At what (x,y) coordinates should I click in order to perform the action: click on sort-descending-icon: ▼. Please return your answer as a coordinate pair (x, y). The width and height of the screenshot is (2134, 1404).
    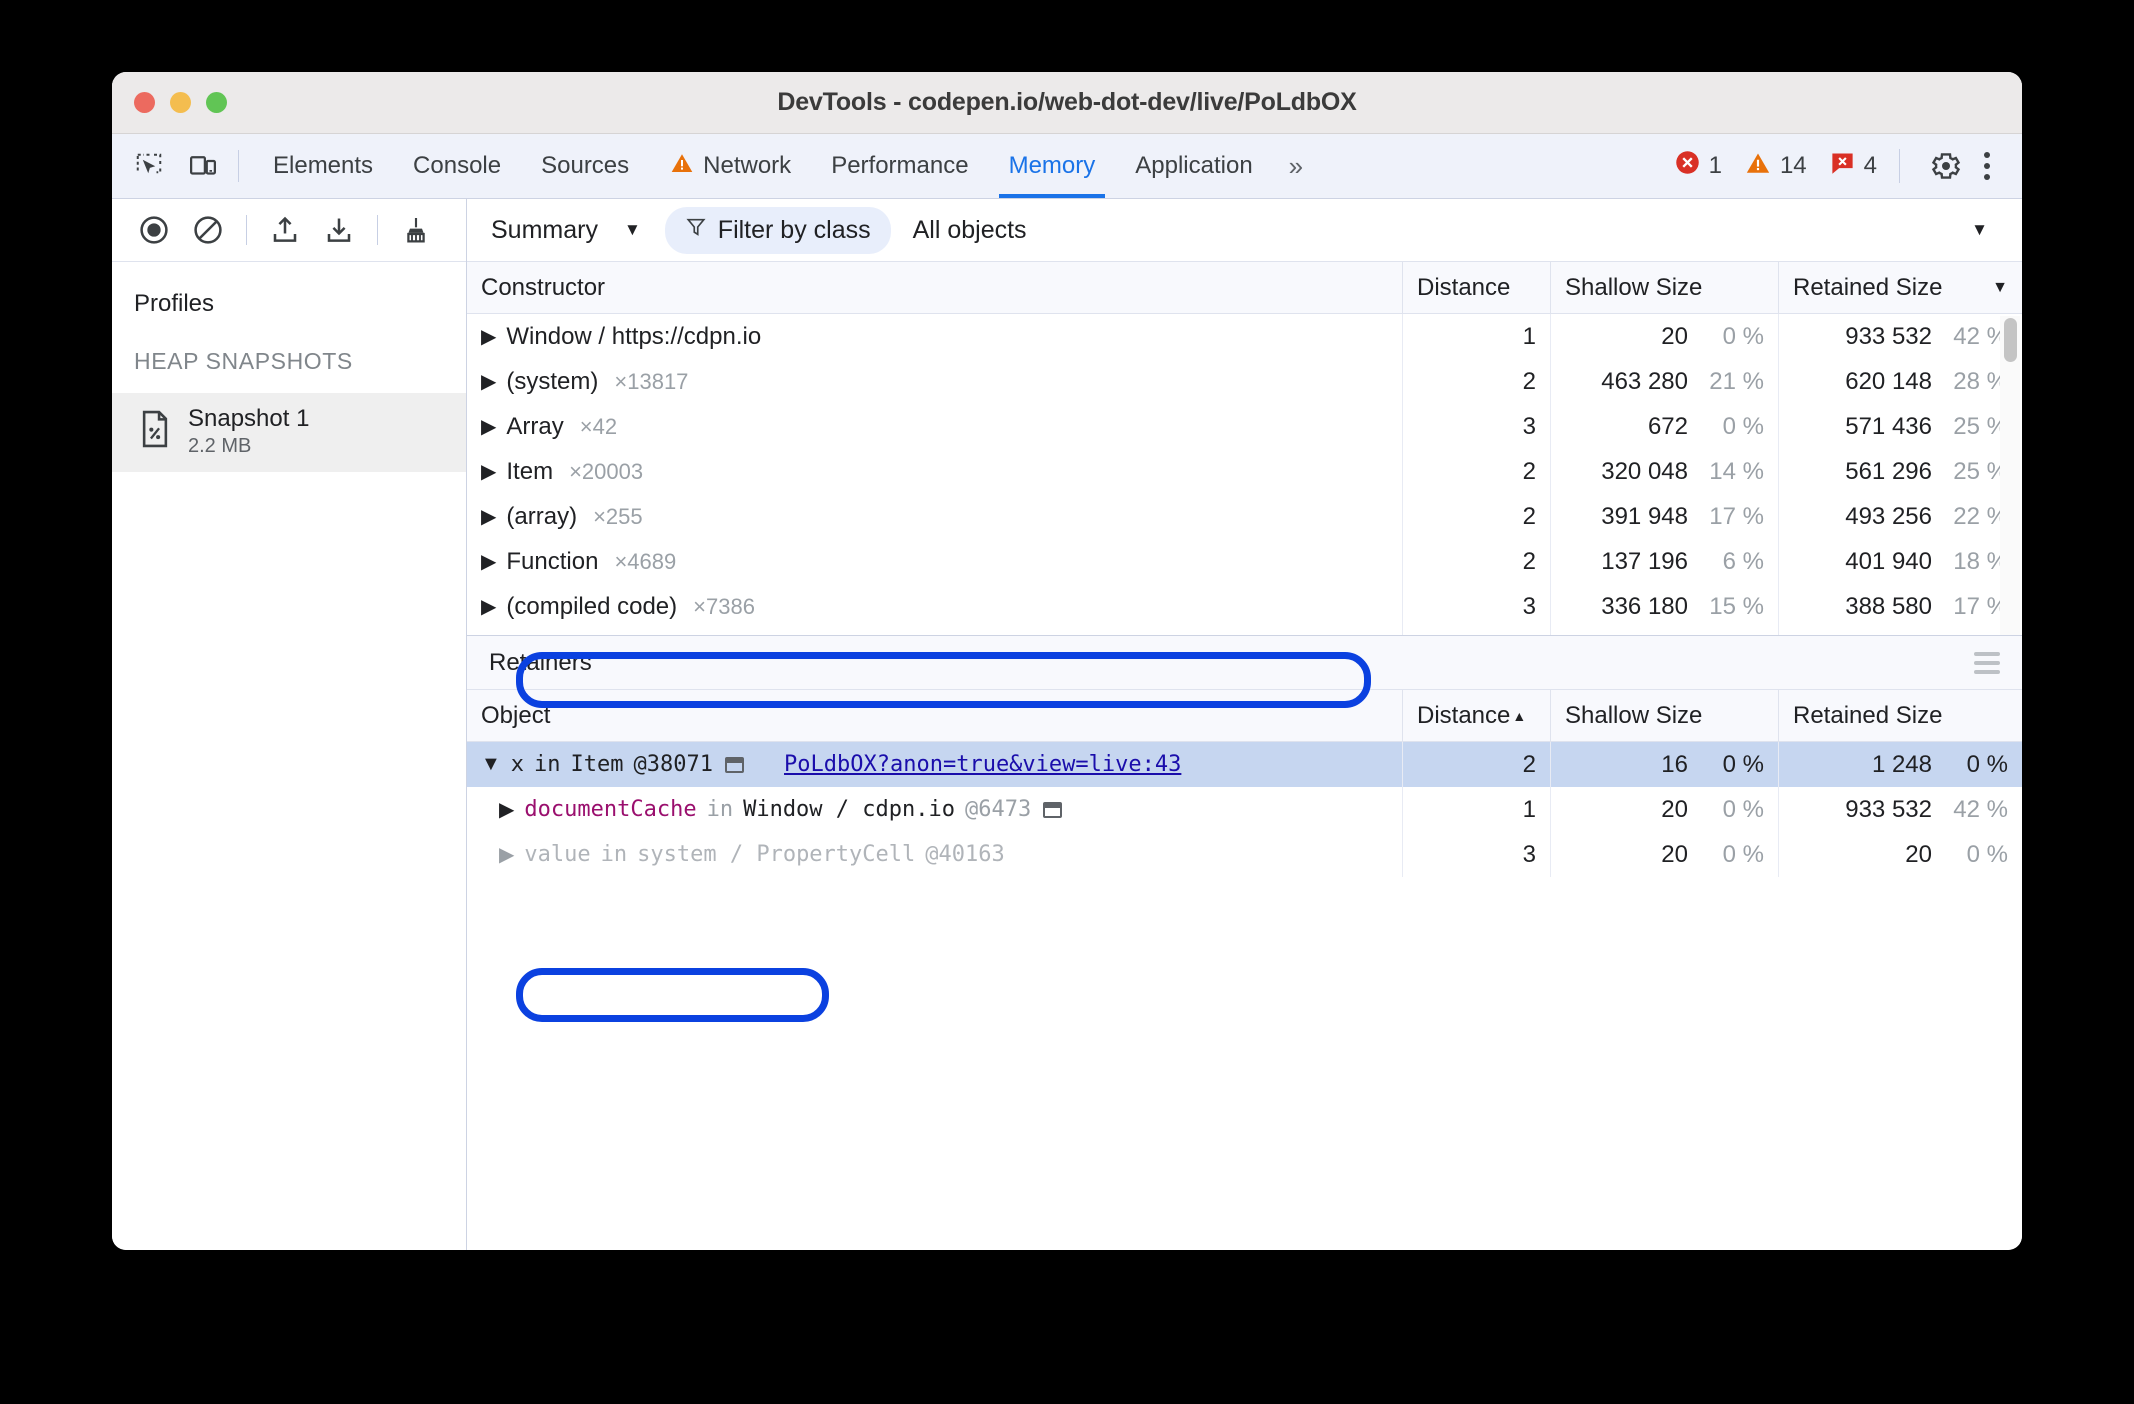
    Looking at the image, I should click on (2000, 287).